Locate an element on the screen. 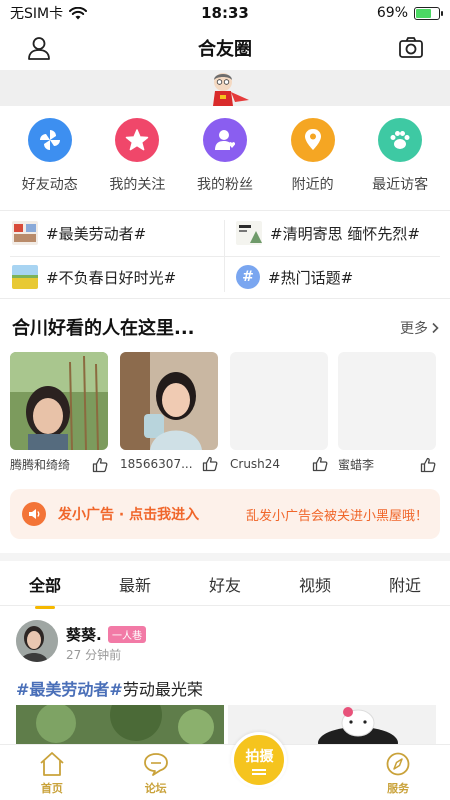 This screenshot has width=450, height=800. location-pin-icon is located at coordinates (312, 140).